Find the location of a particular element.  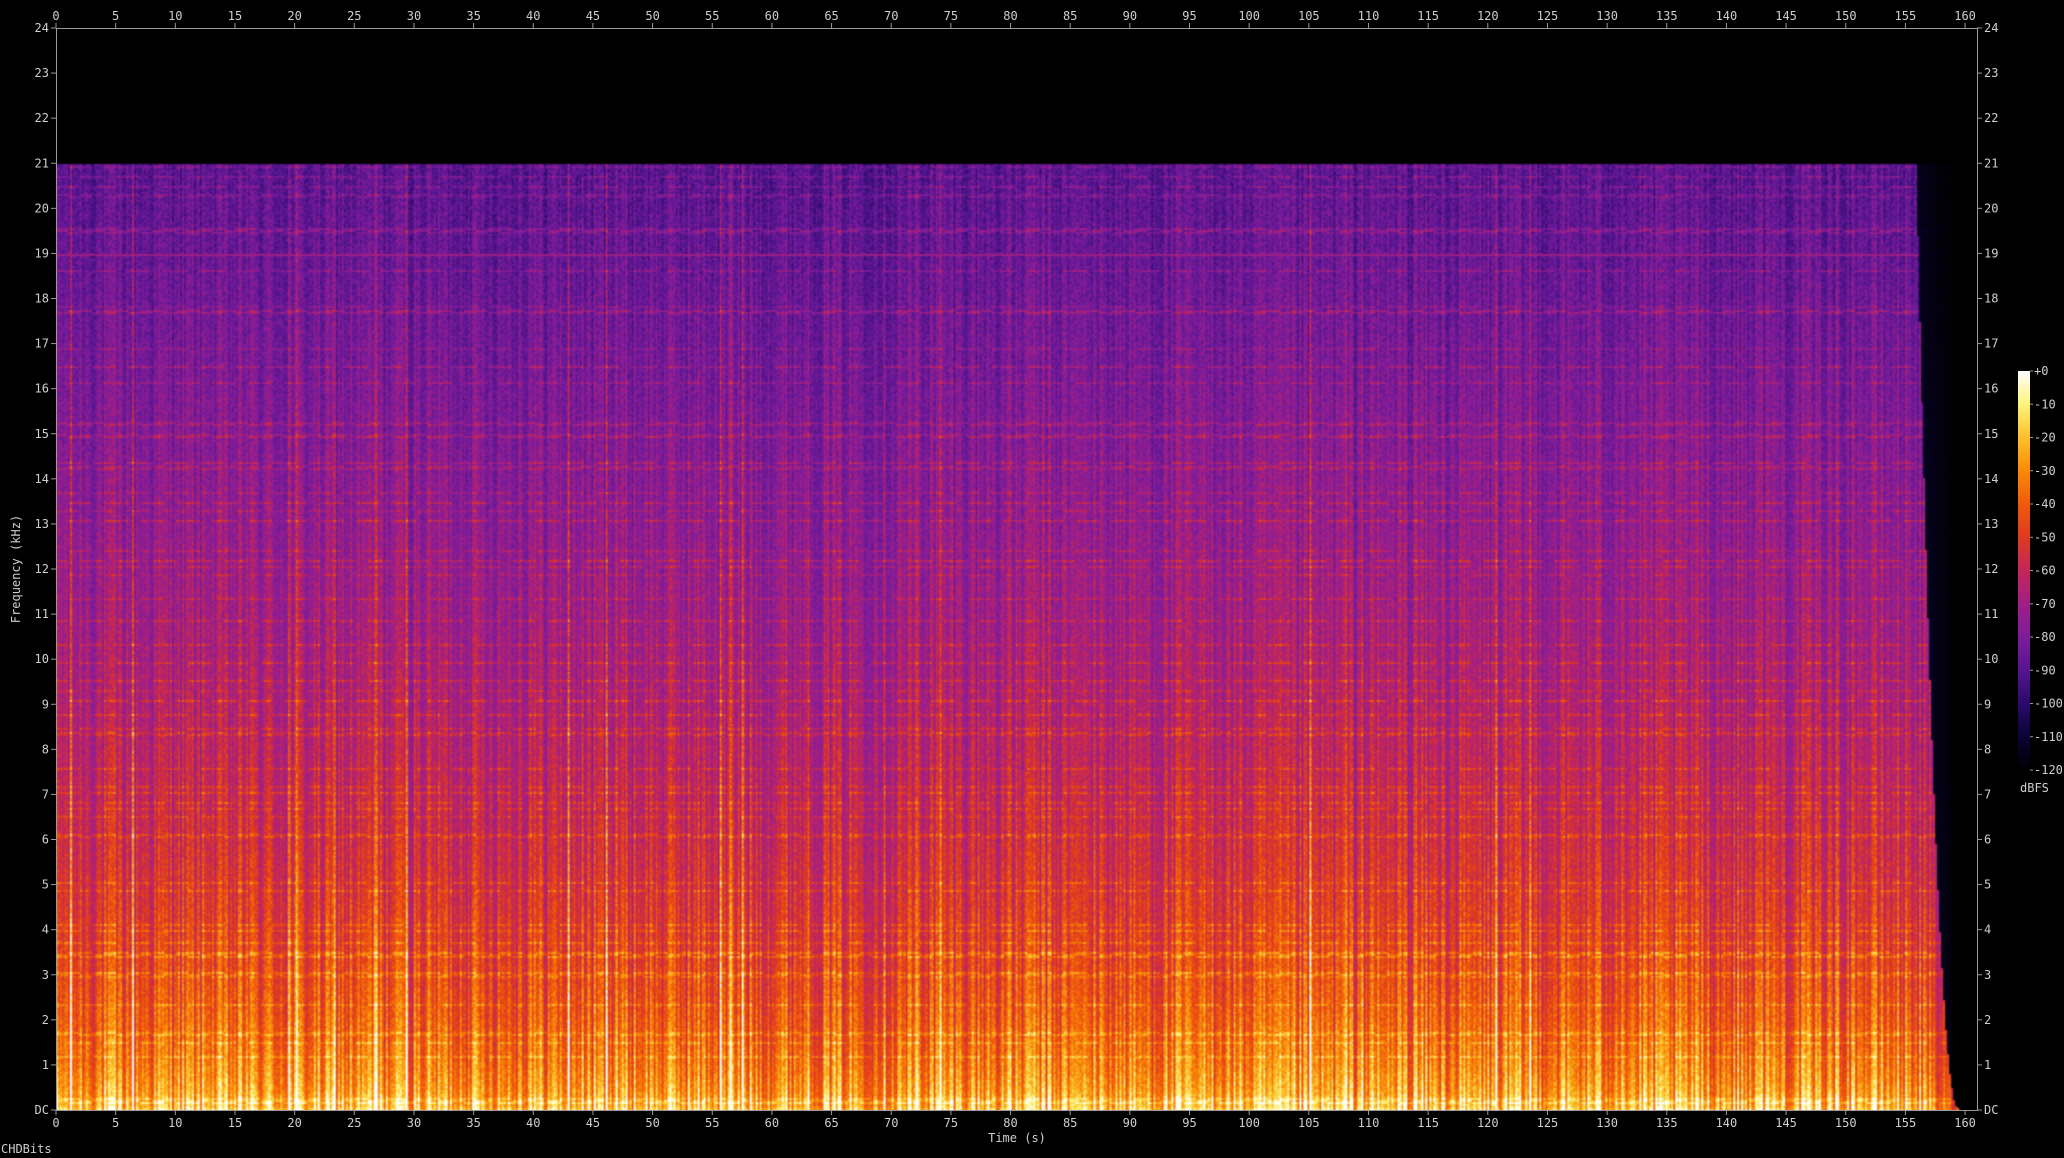

x-tick-label-top: 25 is located at coordinates (354, 16).